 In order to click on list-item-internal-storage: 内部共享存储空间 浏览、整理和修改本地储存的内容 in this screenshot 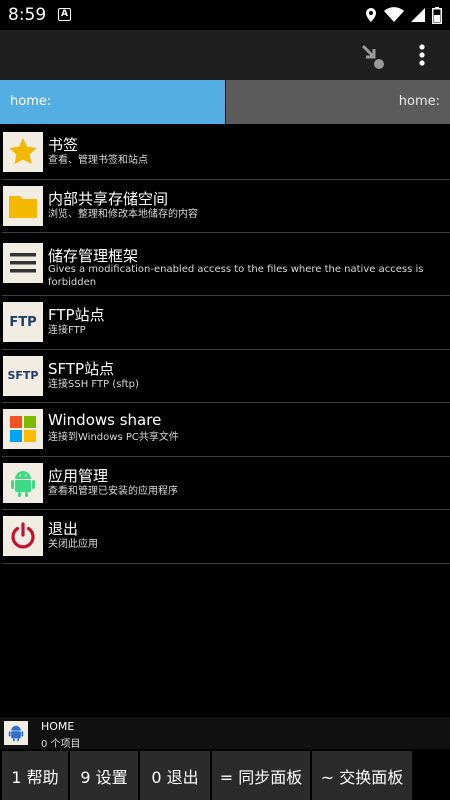, I will do `click(226, 206)`.